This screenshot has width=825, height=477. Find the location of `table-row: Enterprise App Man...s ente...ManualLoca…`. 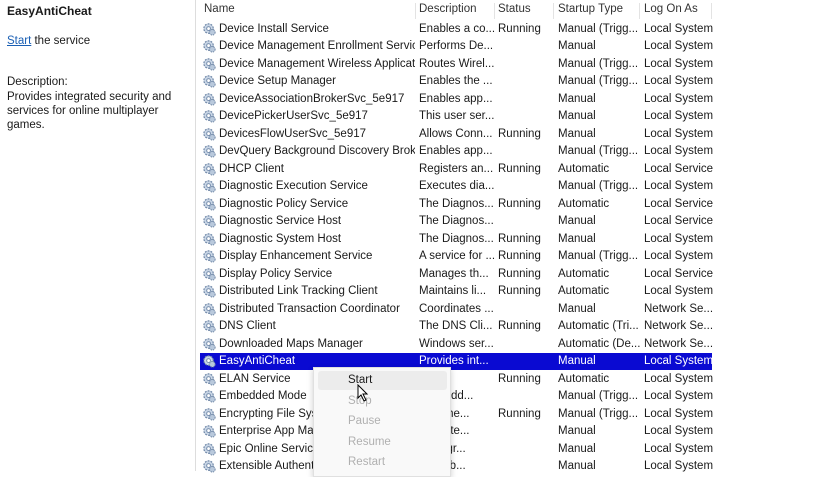

table-row: Enterprise App Man...s ente...ManualLoca… is located at coordinates (456, 431).